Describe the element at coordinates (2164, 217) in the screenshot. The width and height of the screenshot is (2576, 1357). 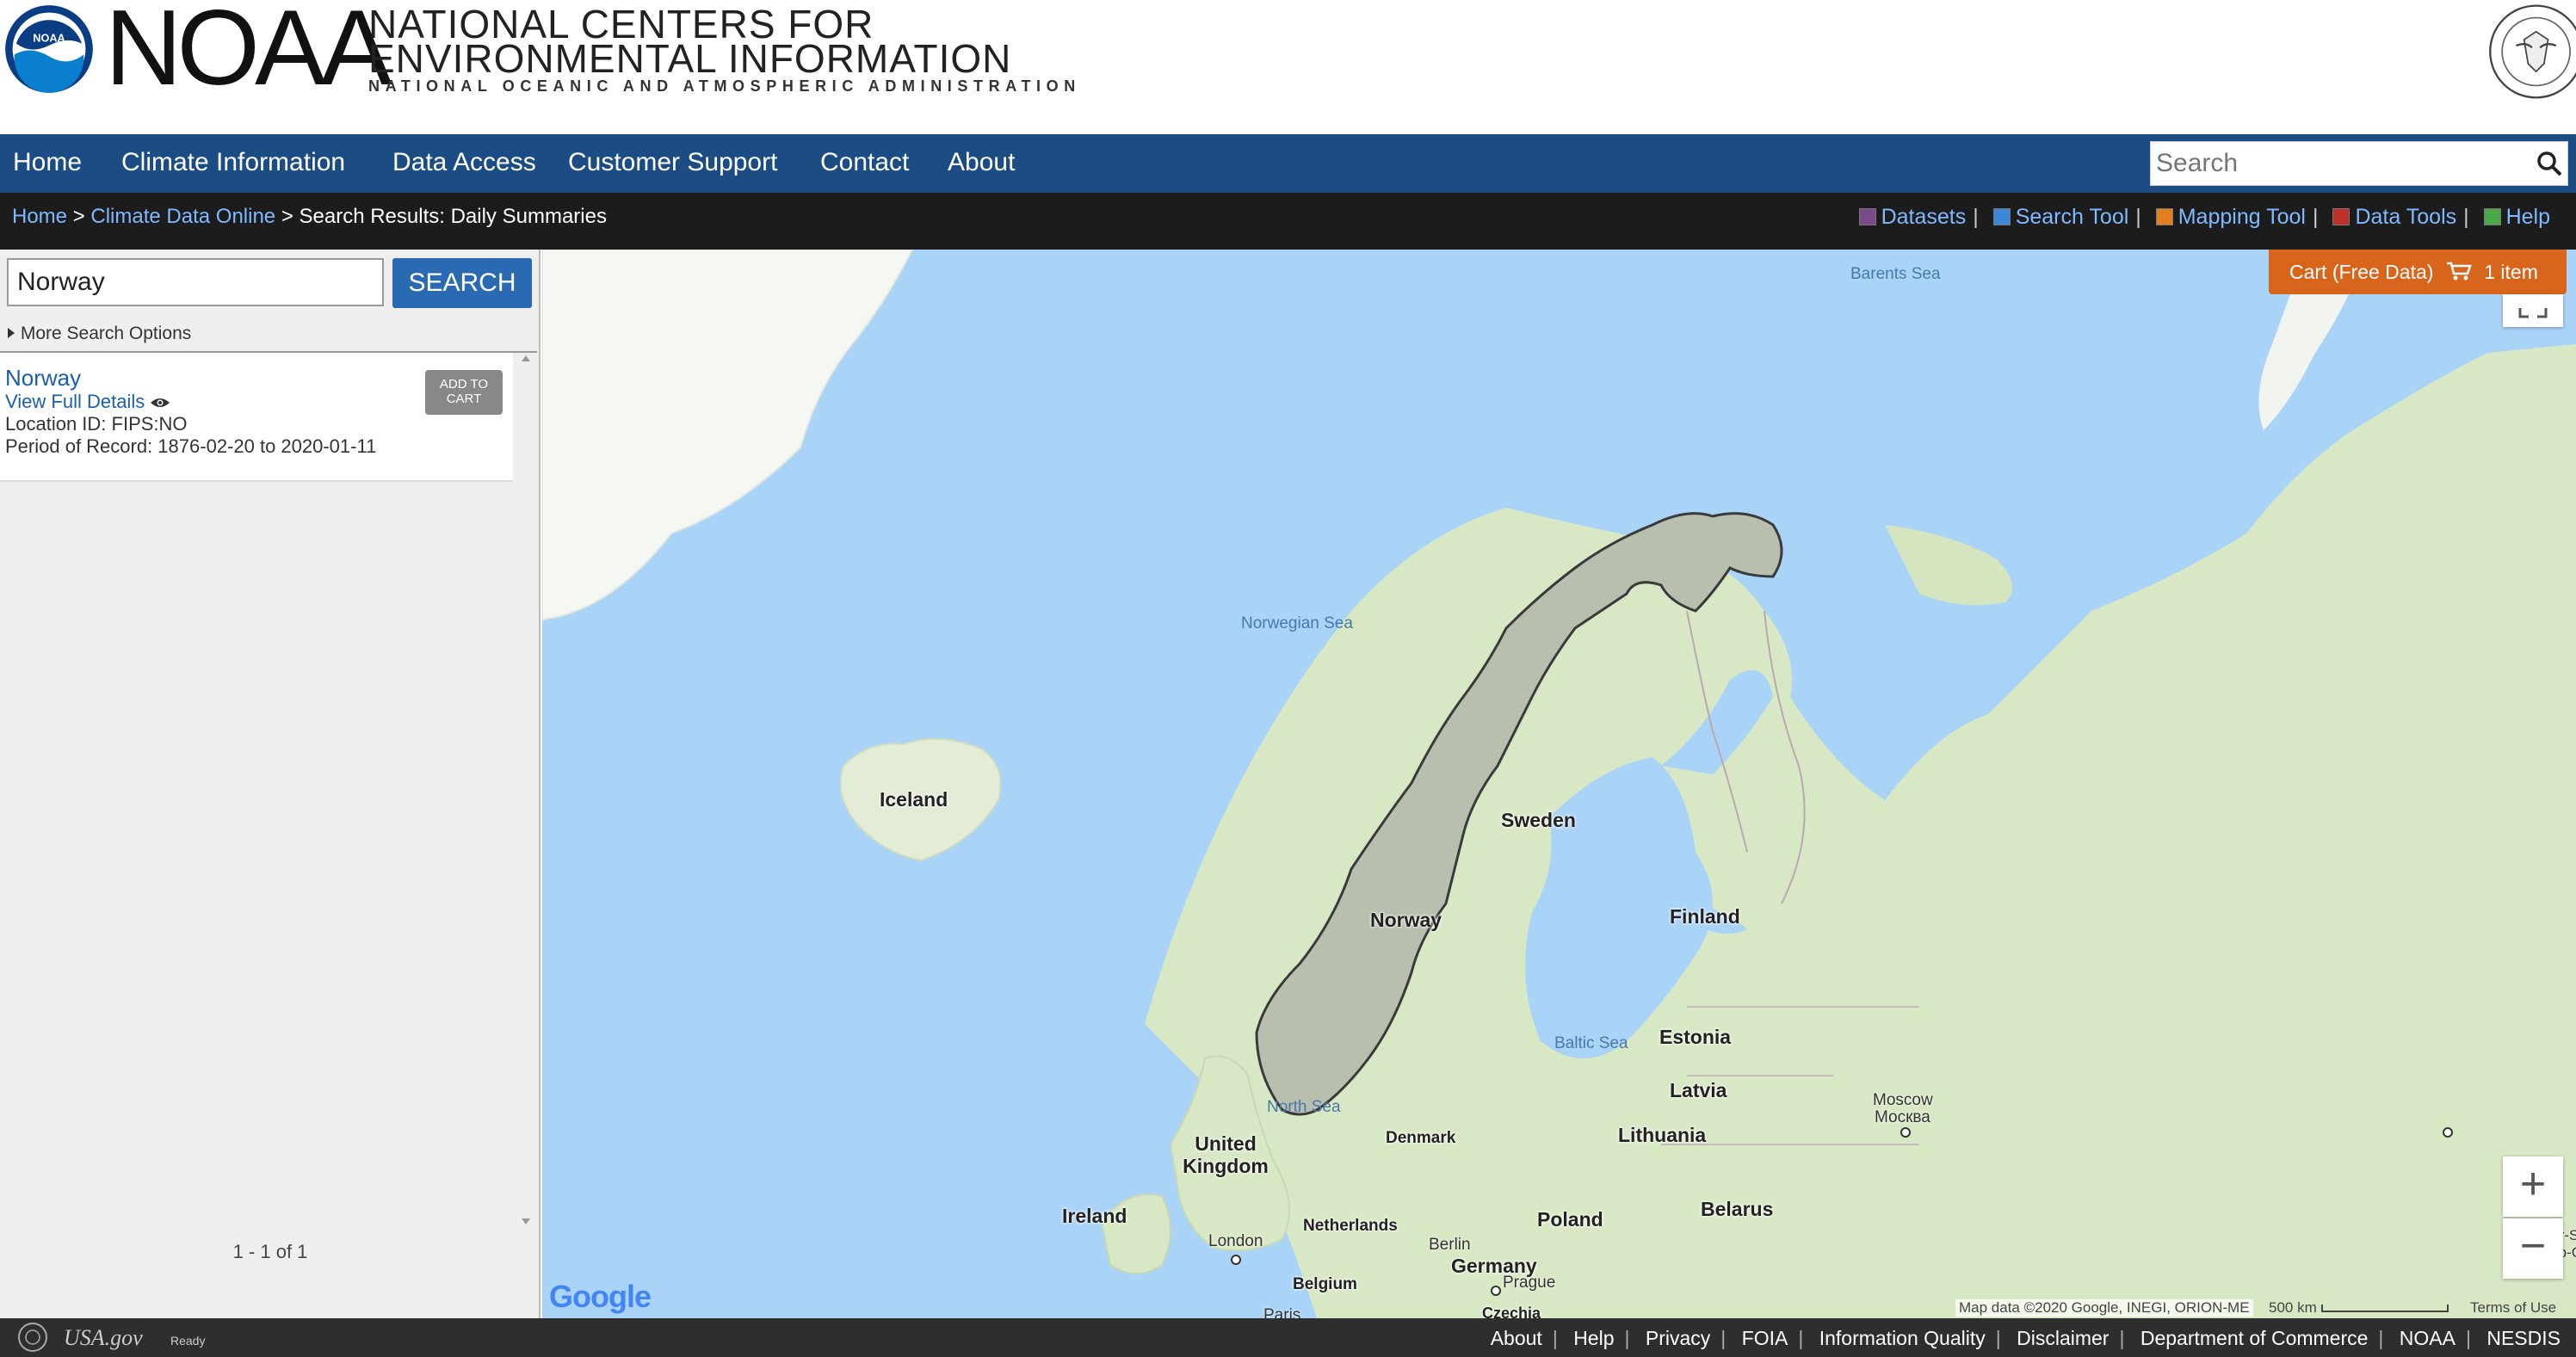
I see `mapping-tool-icon` at that location.